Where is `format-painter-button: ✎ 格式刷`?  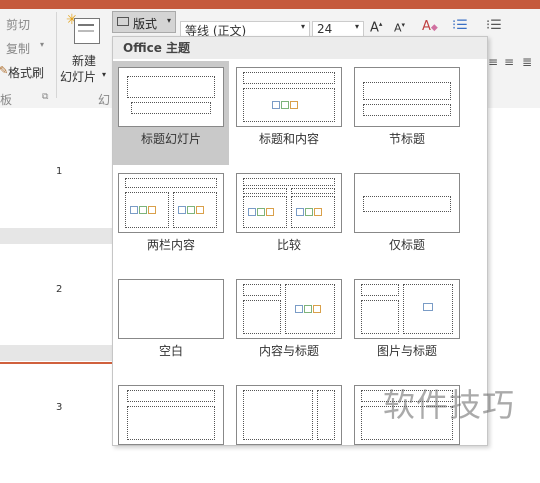
format-painter-button: ✎ 格式刷 is located at coordinates (30, 71).